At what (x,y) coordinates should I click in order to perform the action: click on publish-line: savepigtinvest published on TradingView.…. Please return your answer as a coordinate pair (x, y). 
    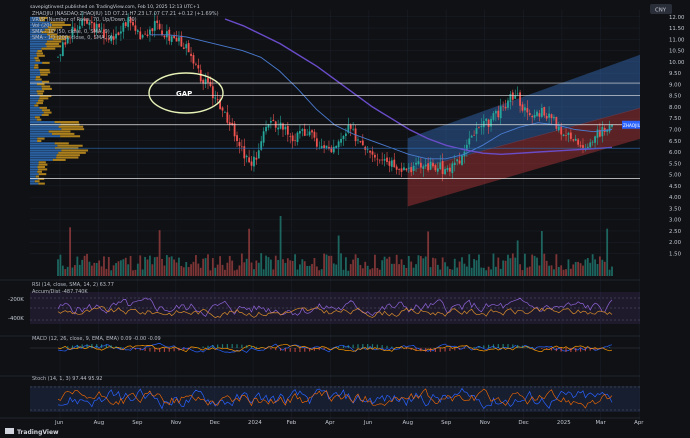
    Looking at the image, I should click on (115, 7).